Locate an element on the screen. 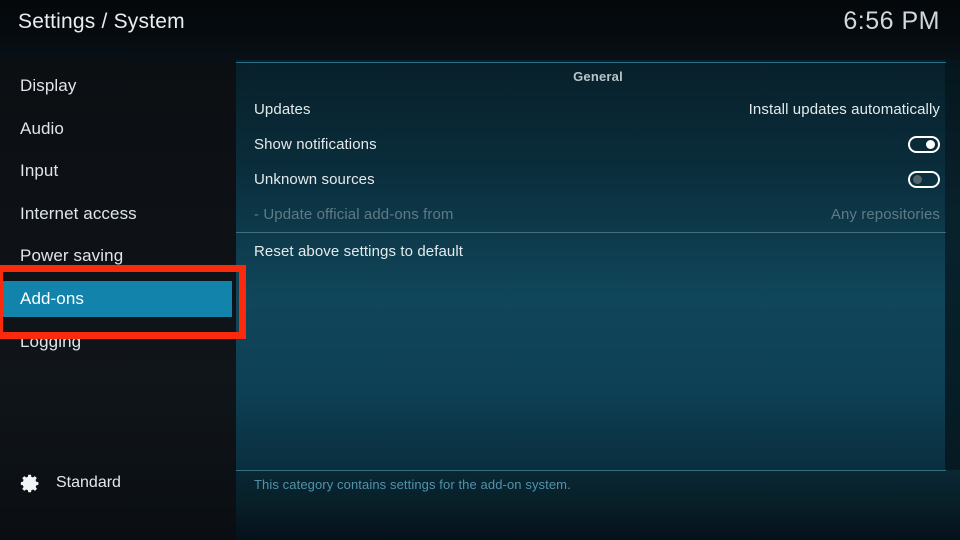  settings-divider is located at coordinates (591, 232).